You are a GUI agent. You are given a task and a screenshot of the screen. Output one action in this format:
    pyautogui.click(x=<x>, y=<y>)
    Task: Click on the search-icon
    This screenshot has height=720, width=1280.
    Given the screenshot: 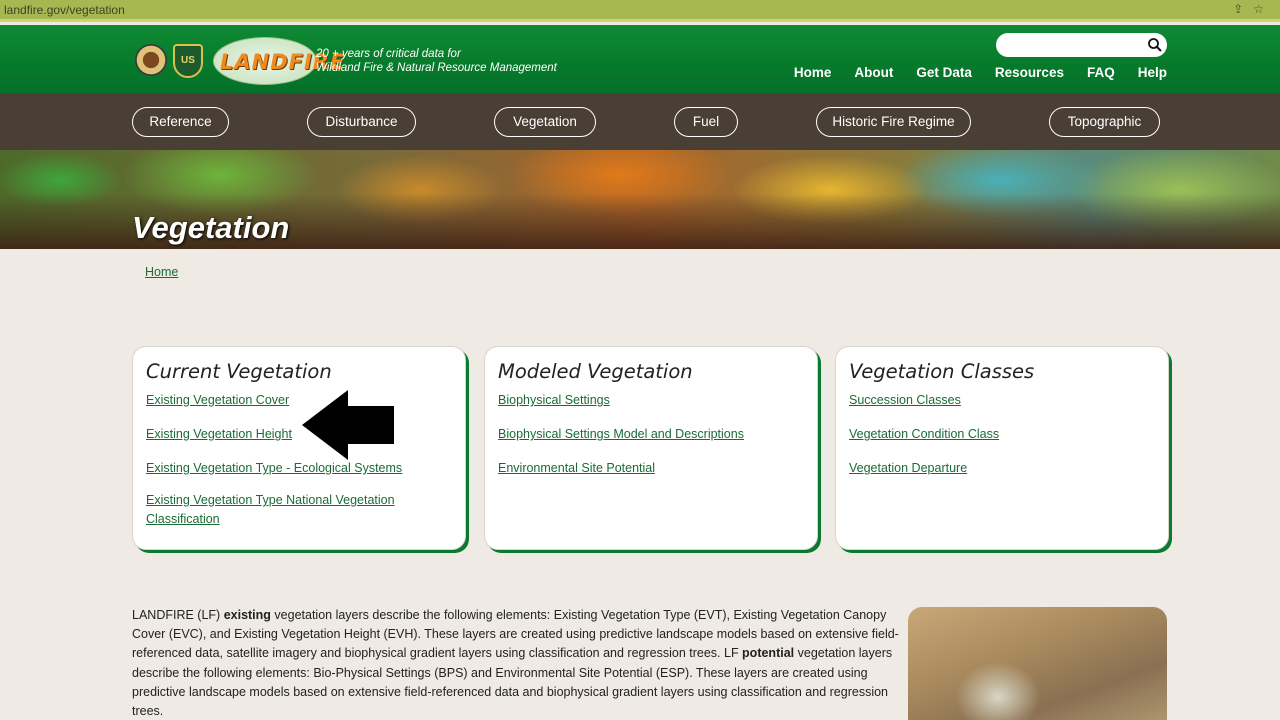 What is the action you would take?
    pyautogui.click(x=1155, y=45)
    